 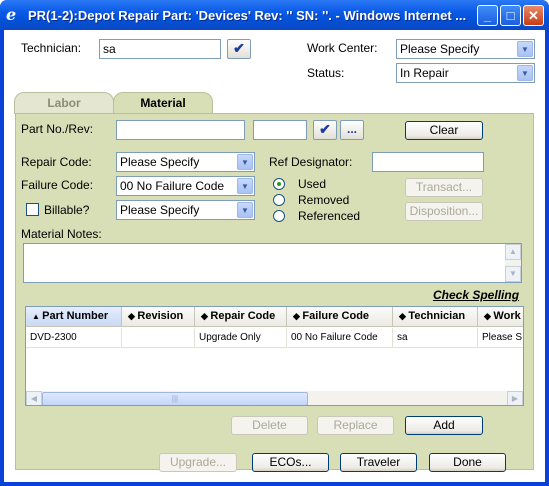 What do you see at coordinates (336, 316) in the screenshot?
I see `column-header-label: Failure Code` at bounding box center [336, 316].